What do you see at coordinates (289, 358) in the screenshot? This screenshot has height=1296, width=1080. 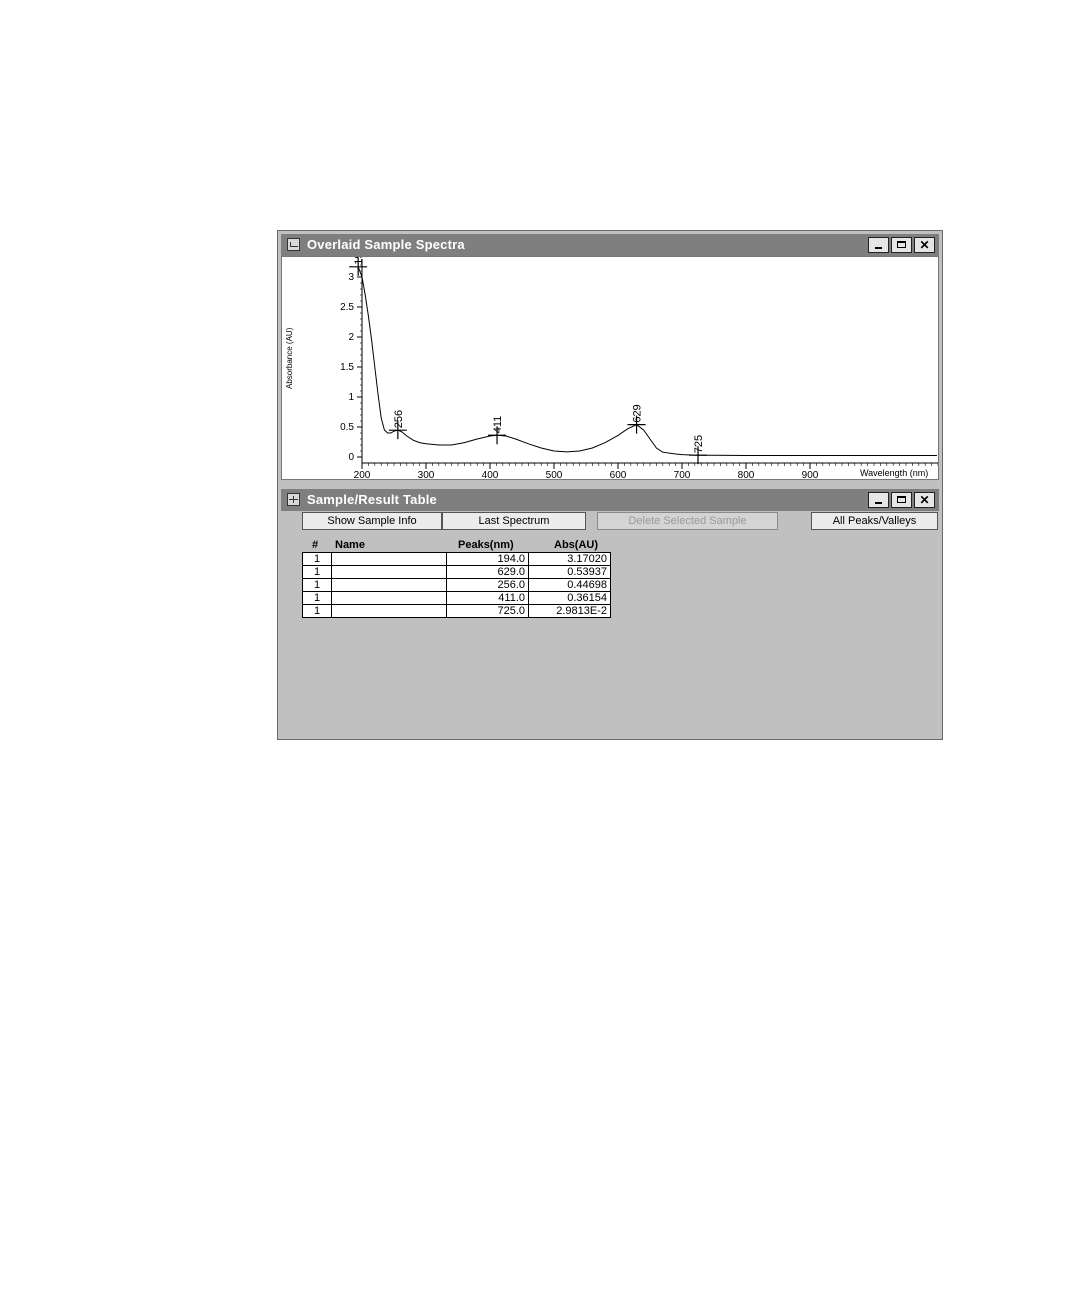 I see `y-axis-label: Absorbance (AU)` at bounding box center [289, 358].